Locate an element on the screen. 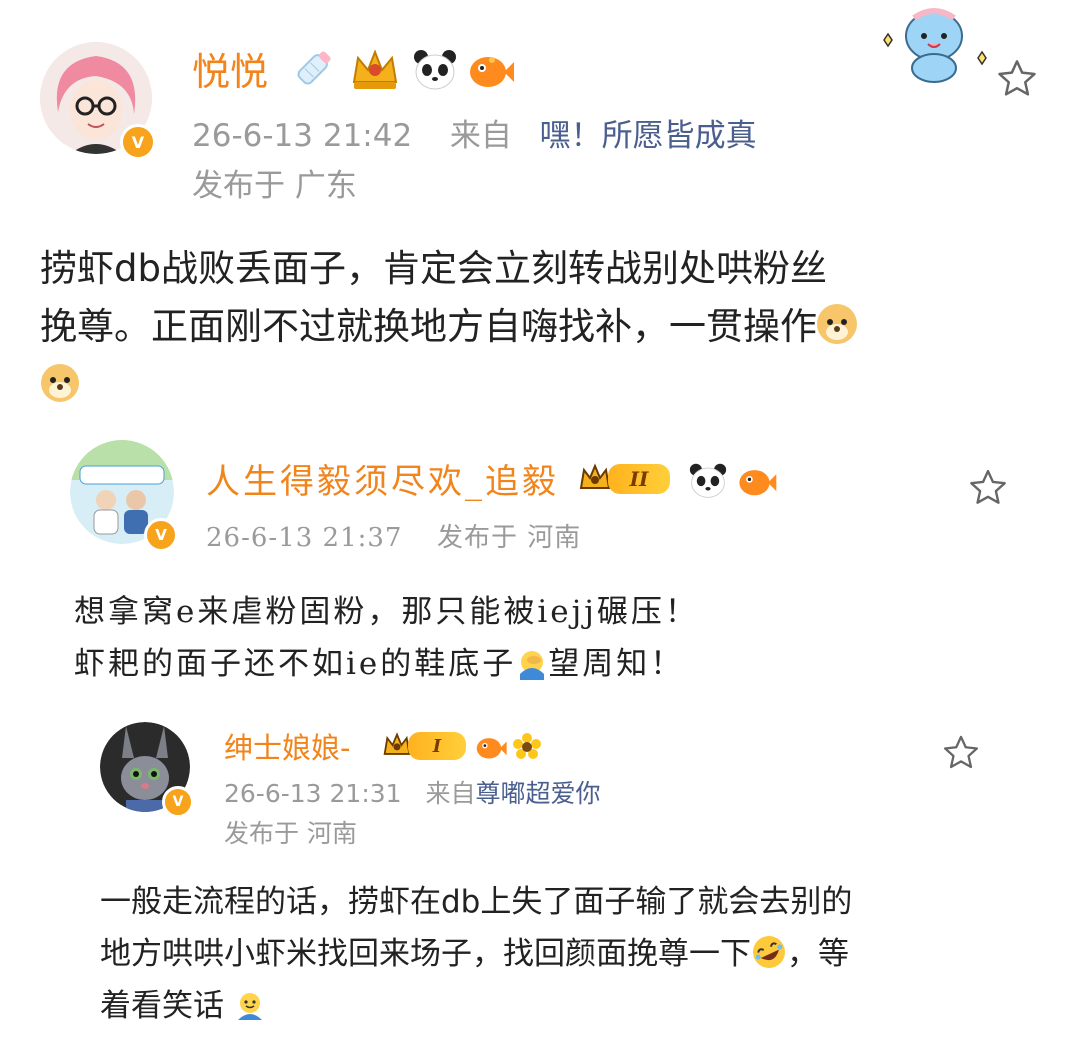 The width and height of the screenshot is (1080, 1046). post-content-line: 想拿窝e来虐粉固粉，那只能被iejj碾压！ is located at coordinates (386, 612).